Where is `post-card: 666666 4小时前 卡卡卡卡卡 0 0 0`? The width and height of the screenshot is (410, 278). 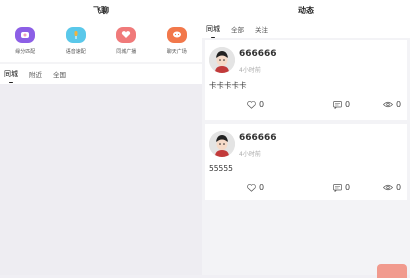 post-card: 666666 4小时前 卡卡卡卡卡 0 0 0 is located at coordinates (306, 80).